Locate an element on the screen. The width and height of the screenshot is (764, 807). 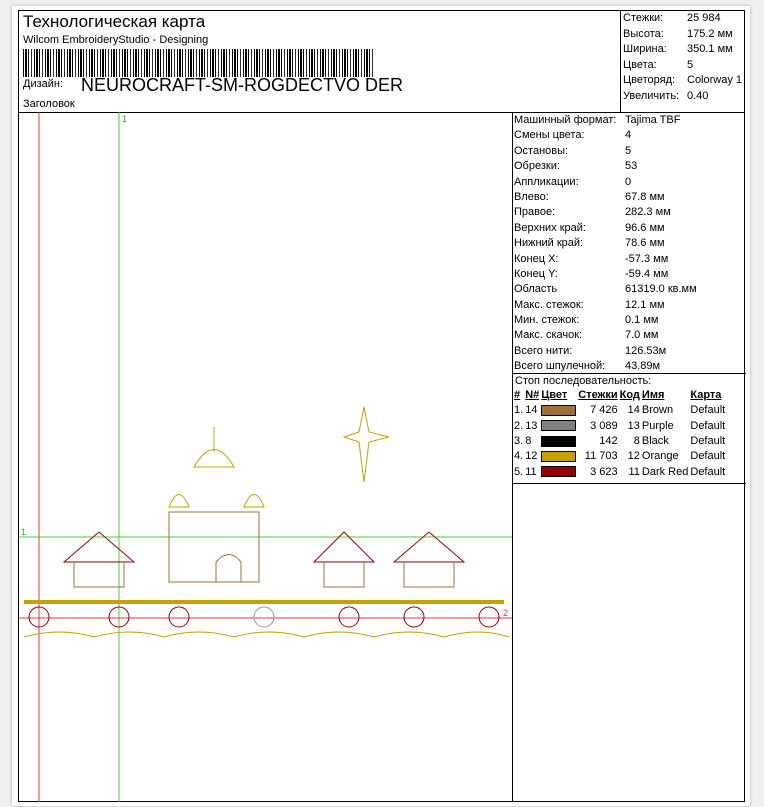
column-header: Цвет is located at coordinates (554, 395).